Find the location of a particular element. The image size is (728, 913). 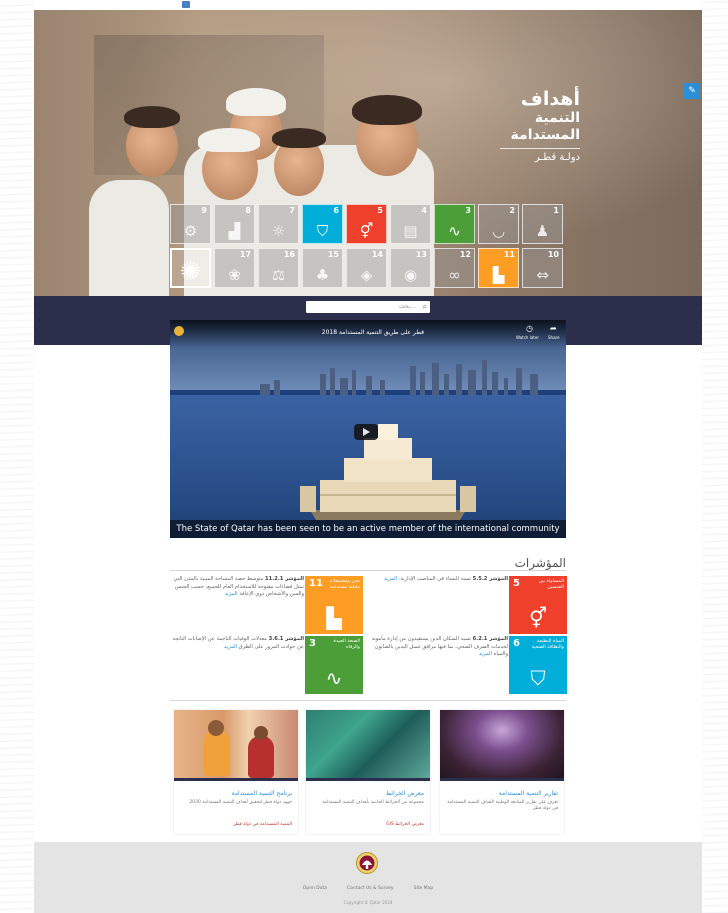

sdg-goal-tile-11: 11 ▙ is located at coordinates (498, 268).